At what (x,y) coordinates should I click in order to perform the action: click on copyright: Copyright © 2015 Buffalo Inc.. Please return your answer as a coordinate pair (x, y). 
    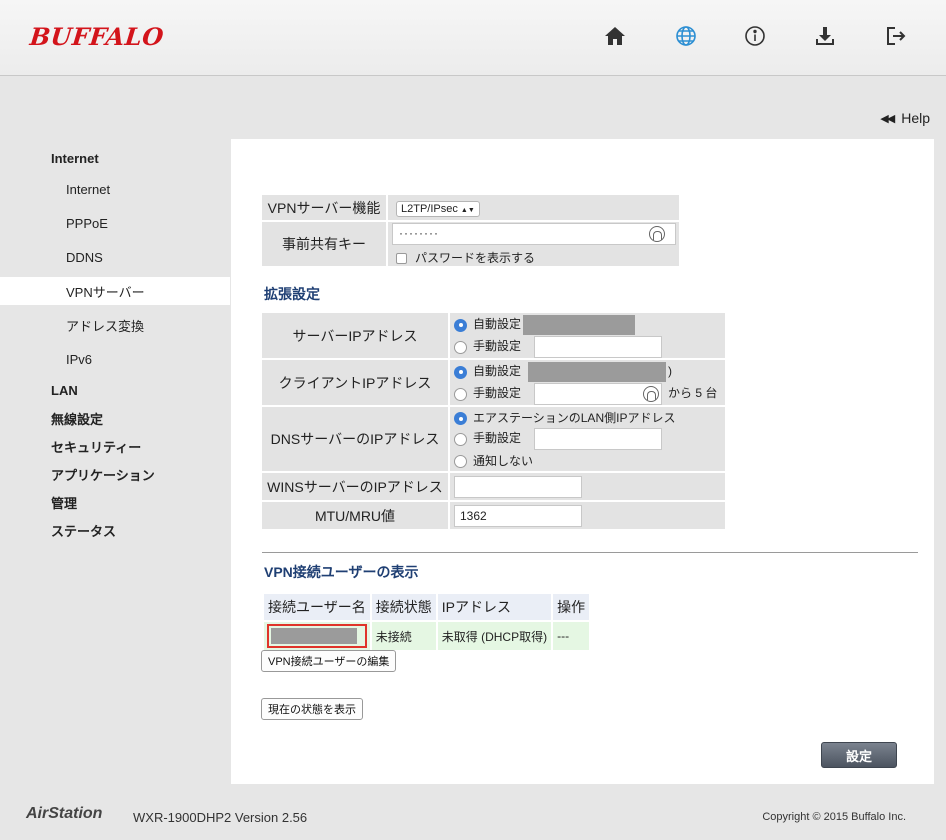
    Looking at the image, I should click on (834, 817).